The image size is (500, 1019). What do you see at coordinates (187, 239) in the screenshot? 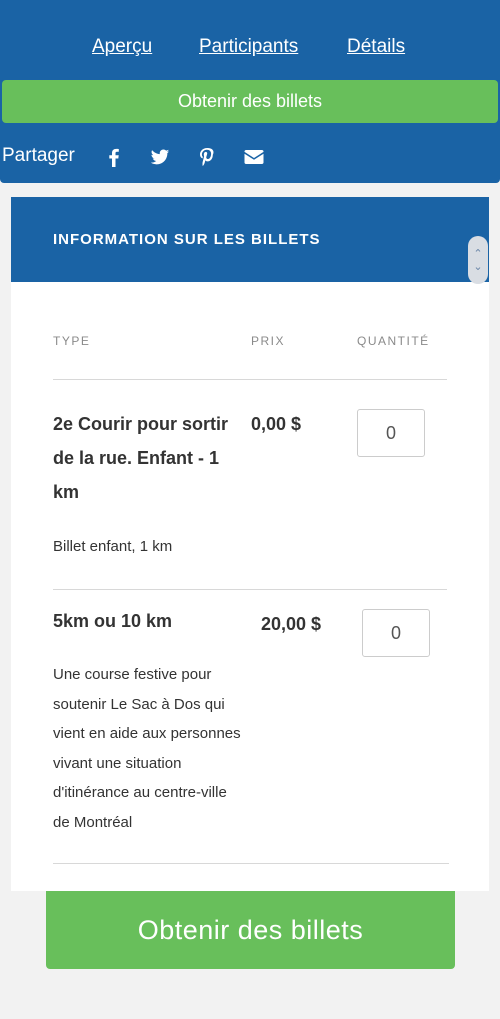
I see `ticket-info-title: INFORMATION SUR LES BILLETS` at bounding box center [187, 239].